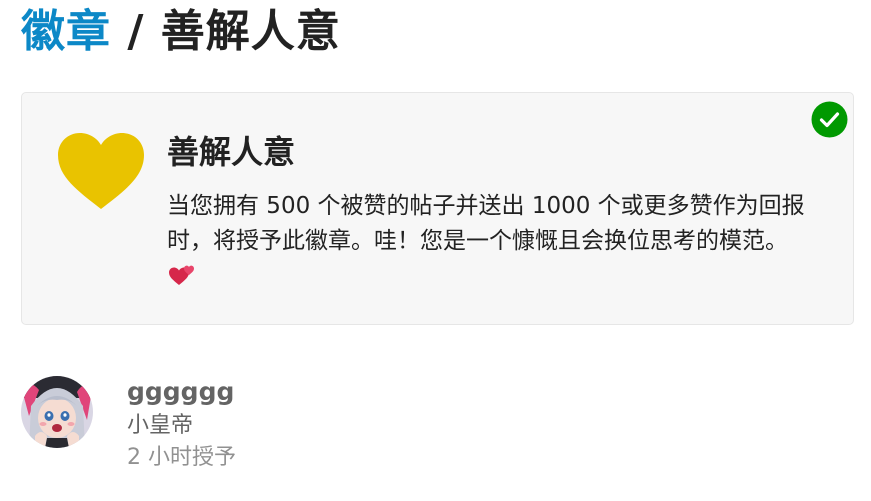  I want to click on breadcrumb-current: 善解人意, so click(250, 31).